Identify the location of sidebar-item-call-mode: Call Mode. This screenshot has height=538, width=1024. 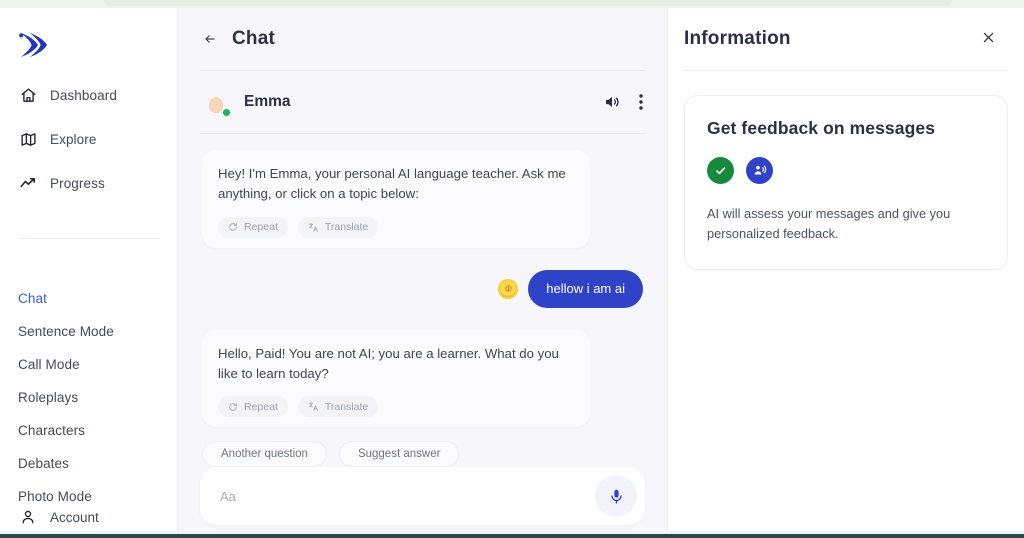
(89, 365).